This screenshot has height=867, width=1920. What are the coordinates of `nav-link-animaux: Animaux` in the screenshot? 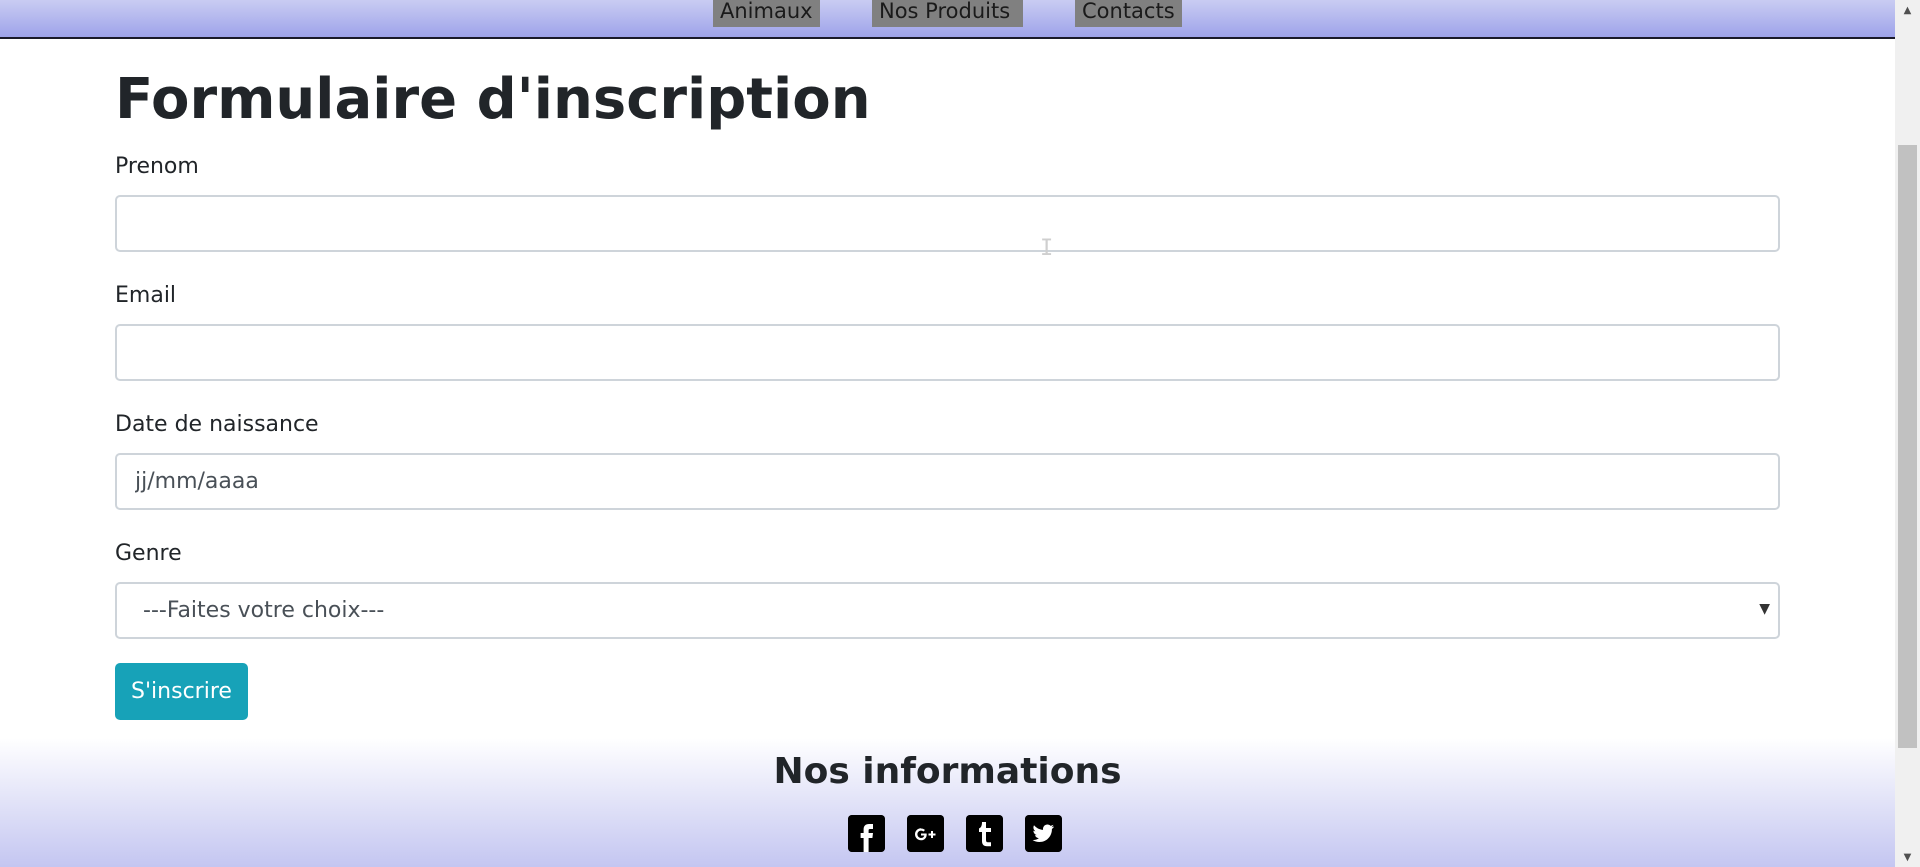 It's located at (766, 13).